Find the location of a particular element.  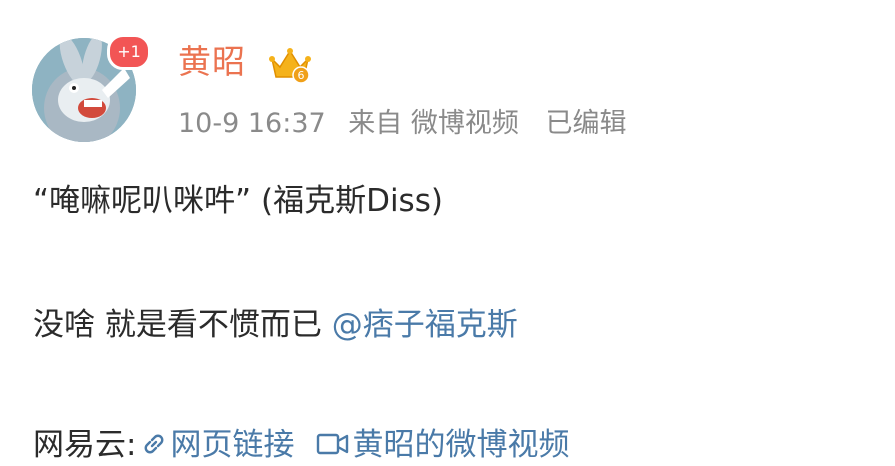

post-text: 没啥 就是看不惯而已 is located at coordinates (182, 325).